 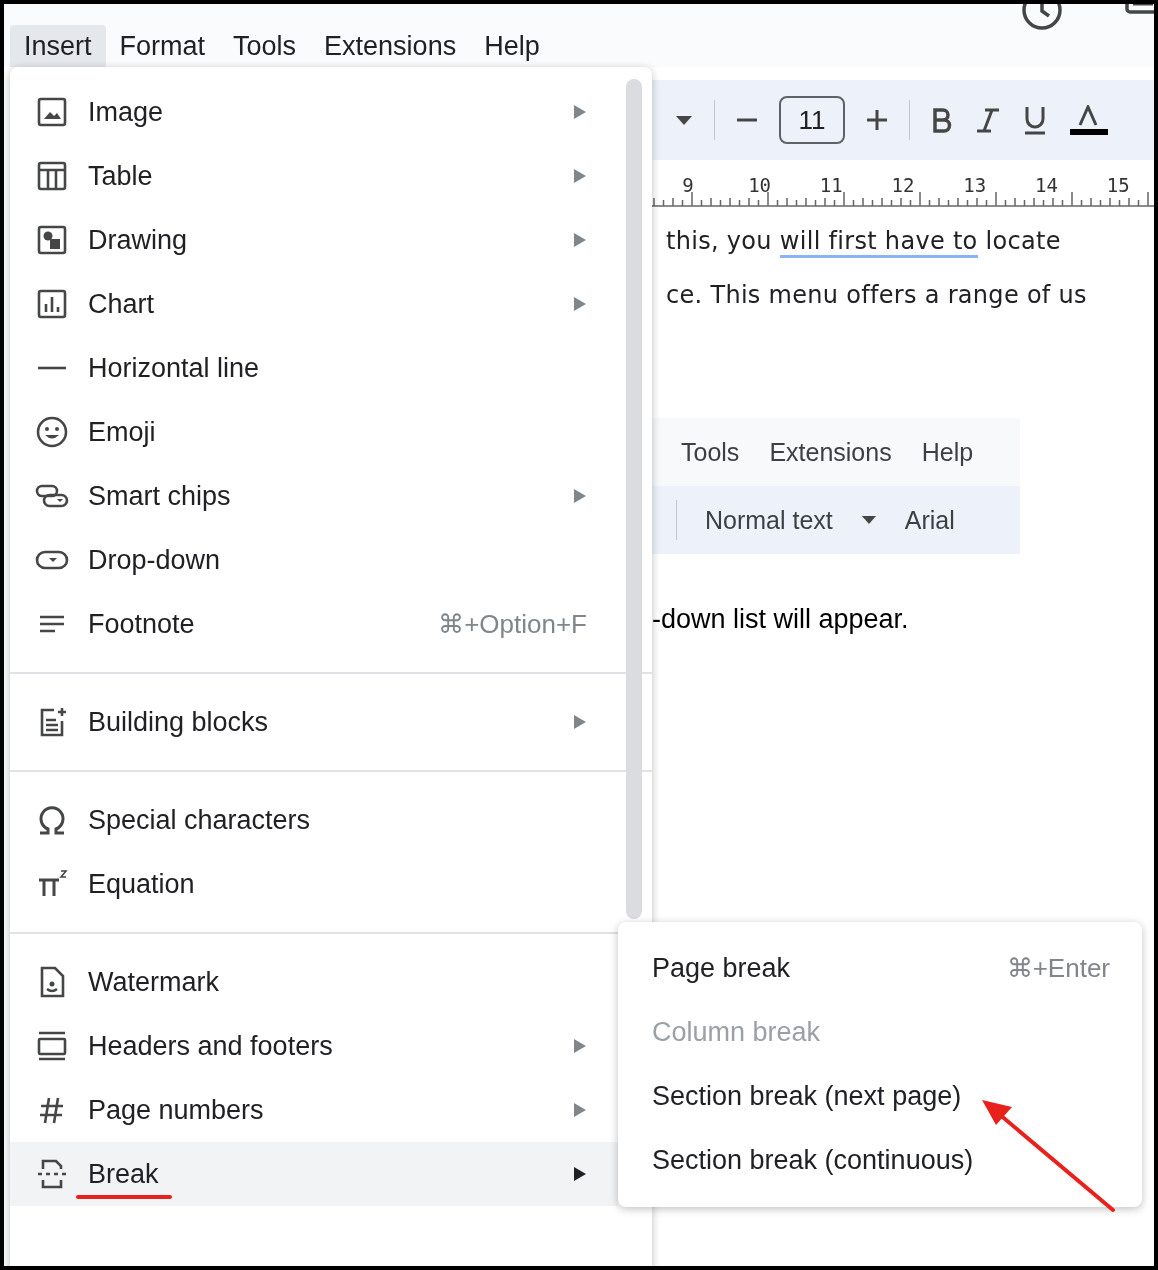 What do you see at coordinates (314, 176) in the screenshot?
I see `menu-item: Table` at bounding box center [314, 176].